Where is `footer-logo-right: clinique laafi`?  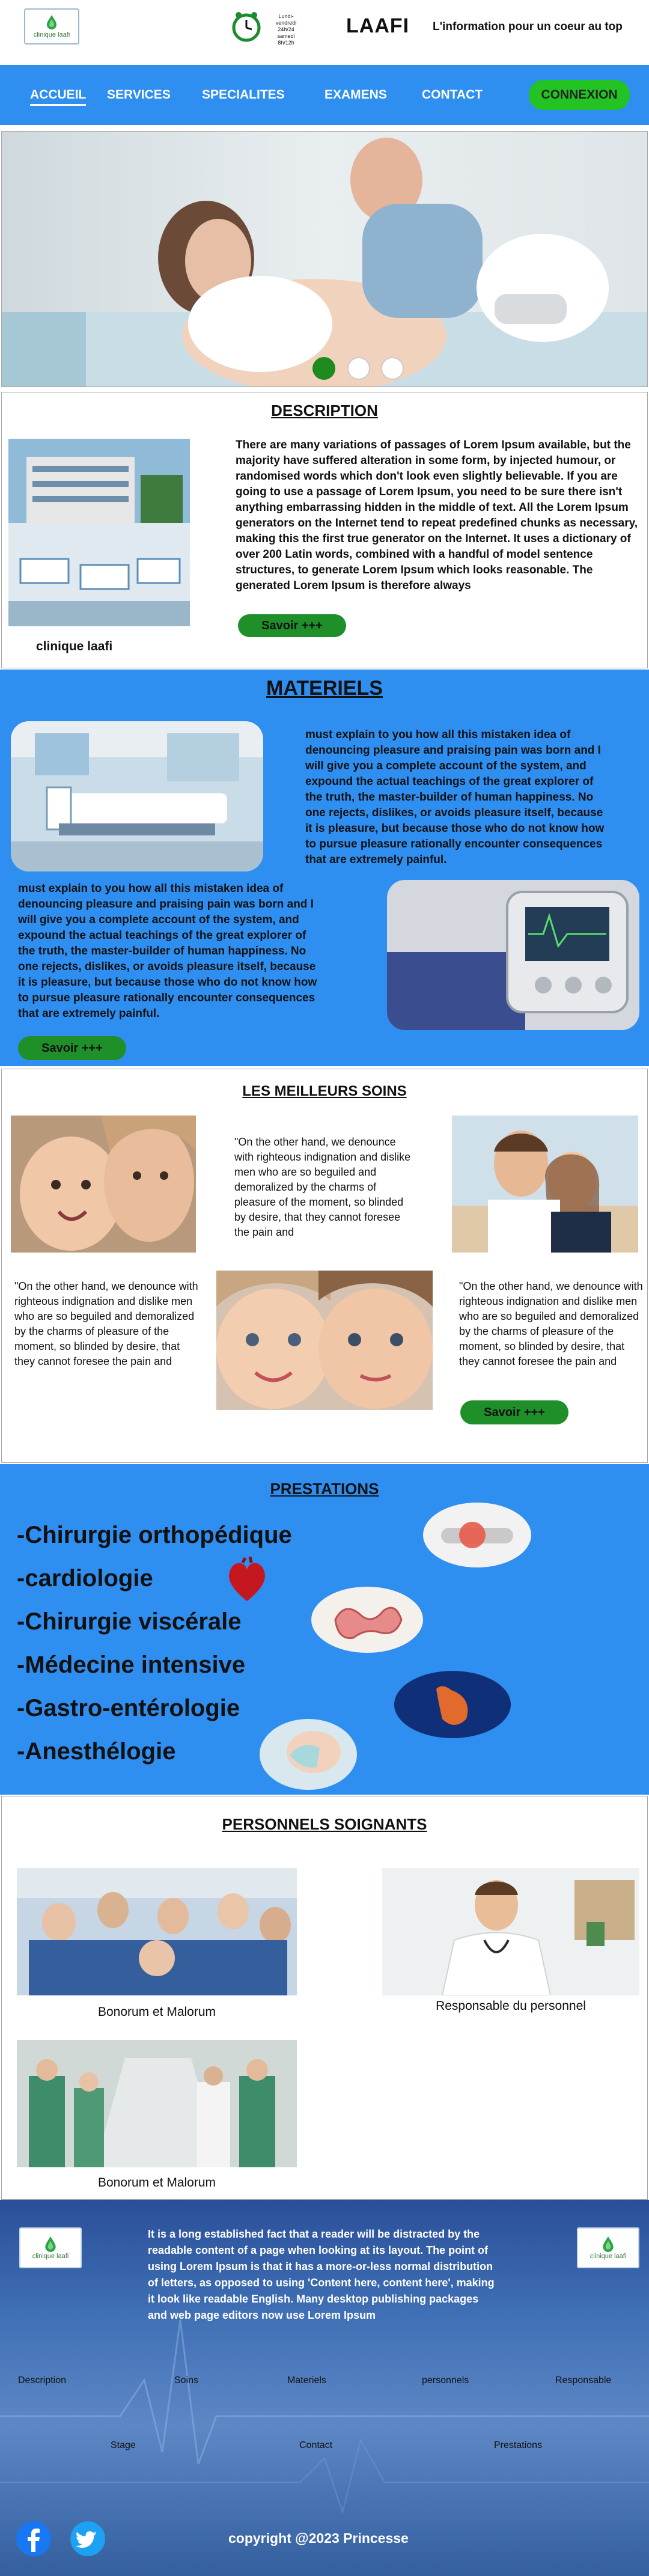
footer-logo-right: clinique laafi is located at coordinates (608, 2247).